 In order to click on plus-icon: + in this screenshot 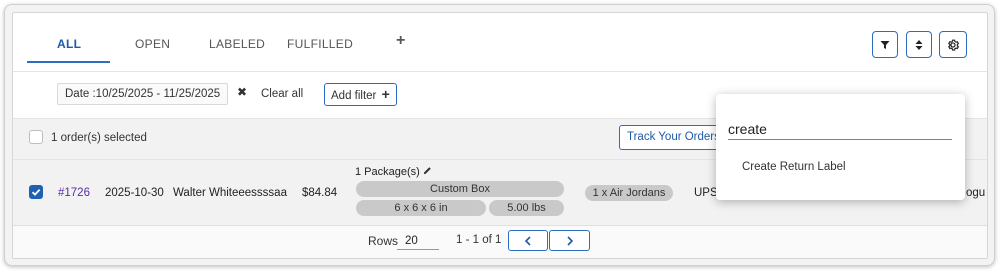, I will do `click(385, 94)`.